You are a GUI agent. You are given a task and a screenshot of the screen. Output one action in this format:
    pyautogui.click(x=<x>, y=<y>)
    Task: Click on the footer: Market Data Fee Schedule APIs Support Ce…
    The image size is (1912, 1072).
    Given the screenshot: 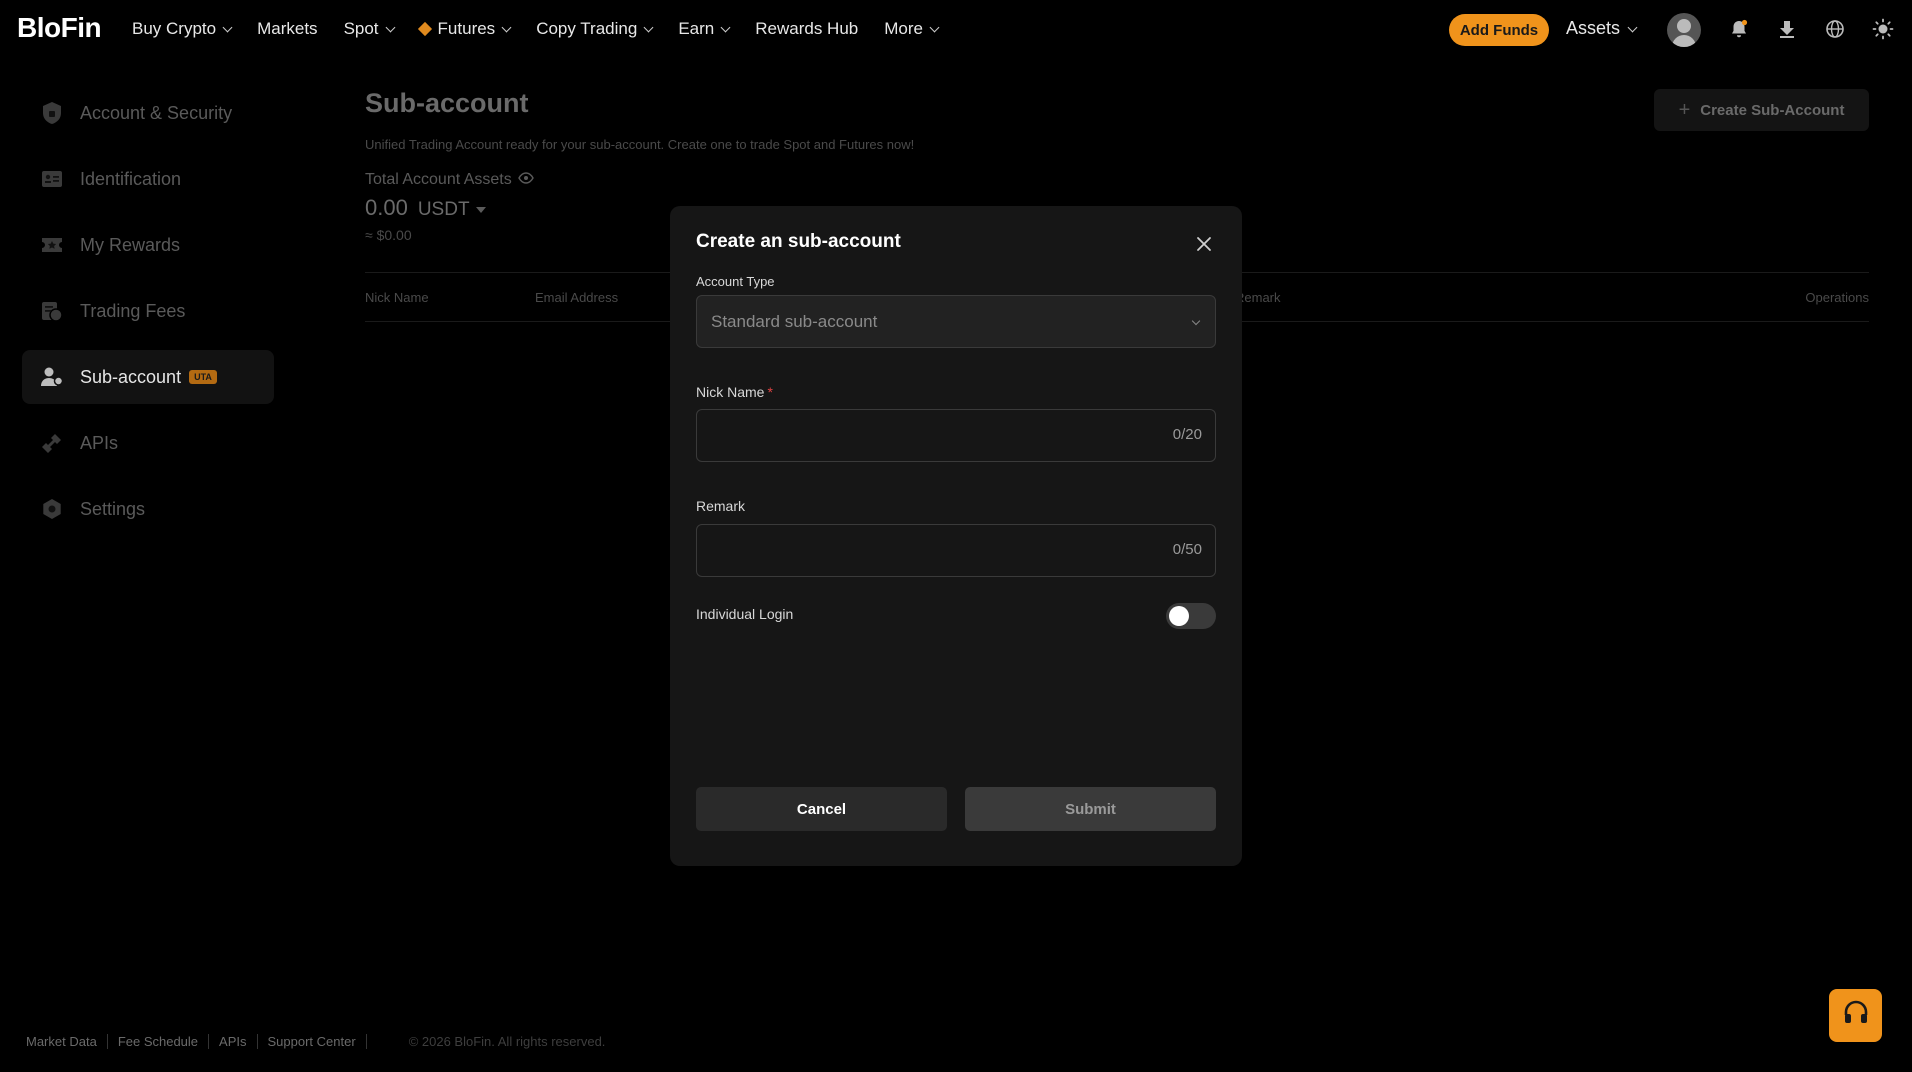 What is the action you would take?
    pyautogui.click(x=315, y=1041)
    